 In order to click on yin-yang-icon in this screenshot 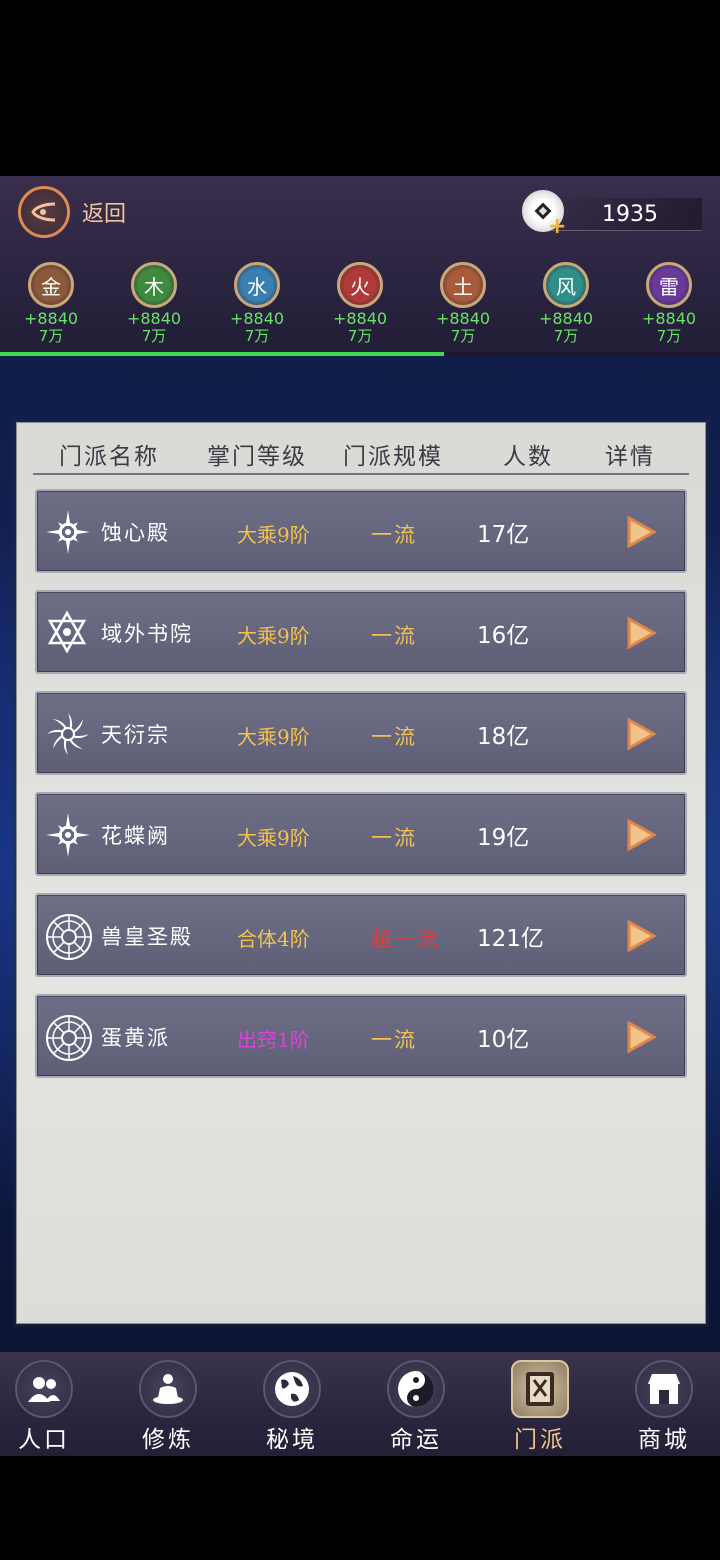, I will do `click(416, 1389)`.